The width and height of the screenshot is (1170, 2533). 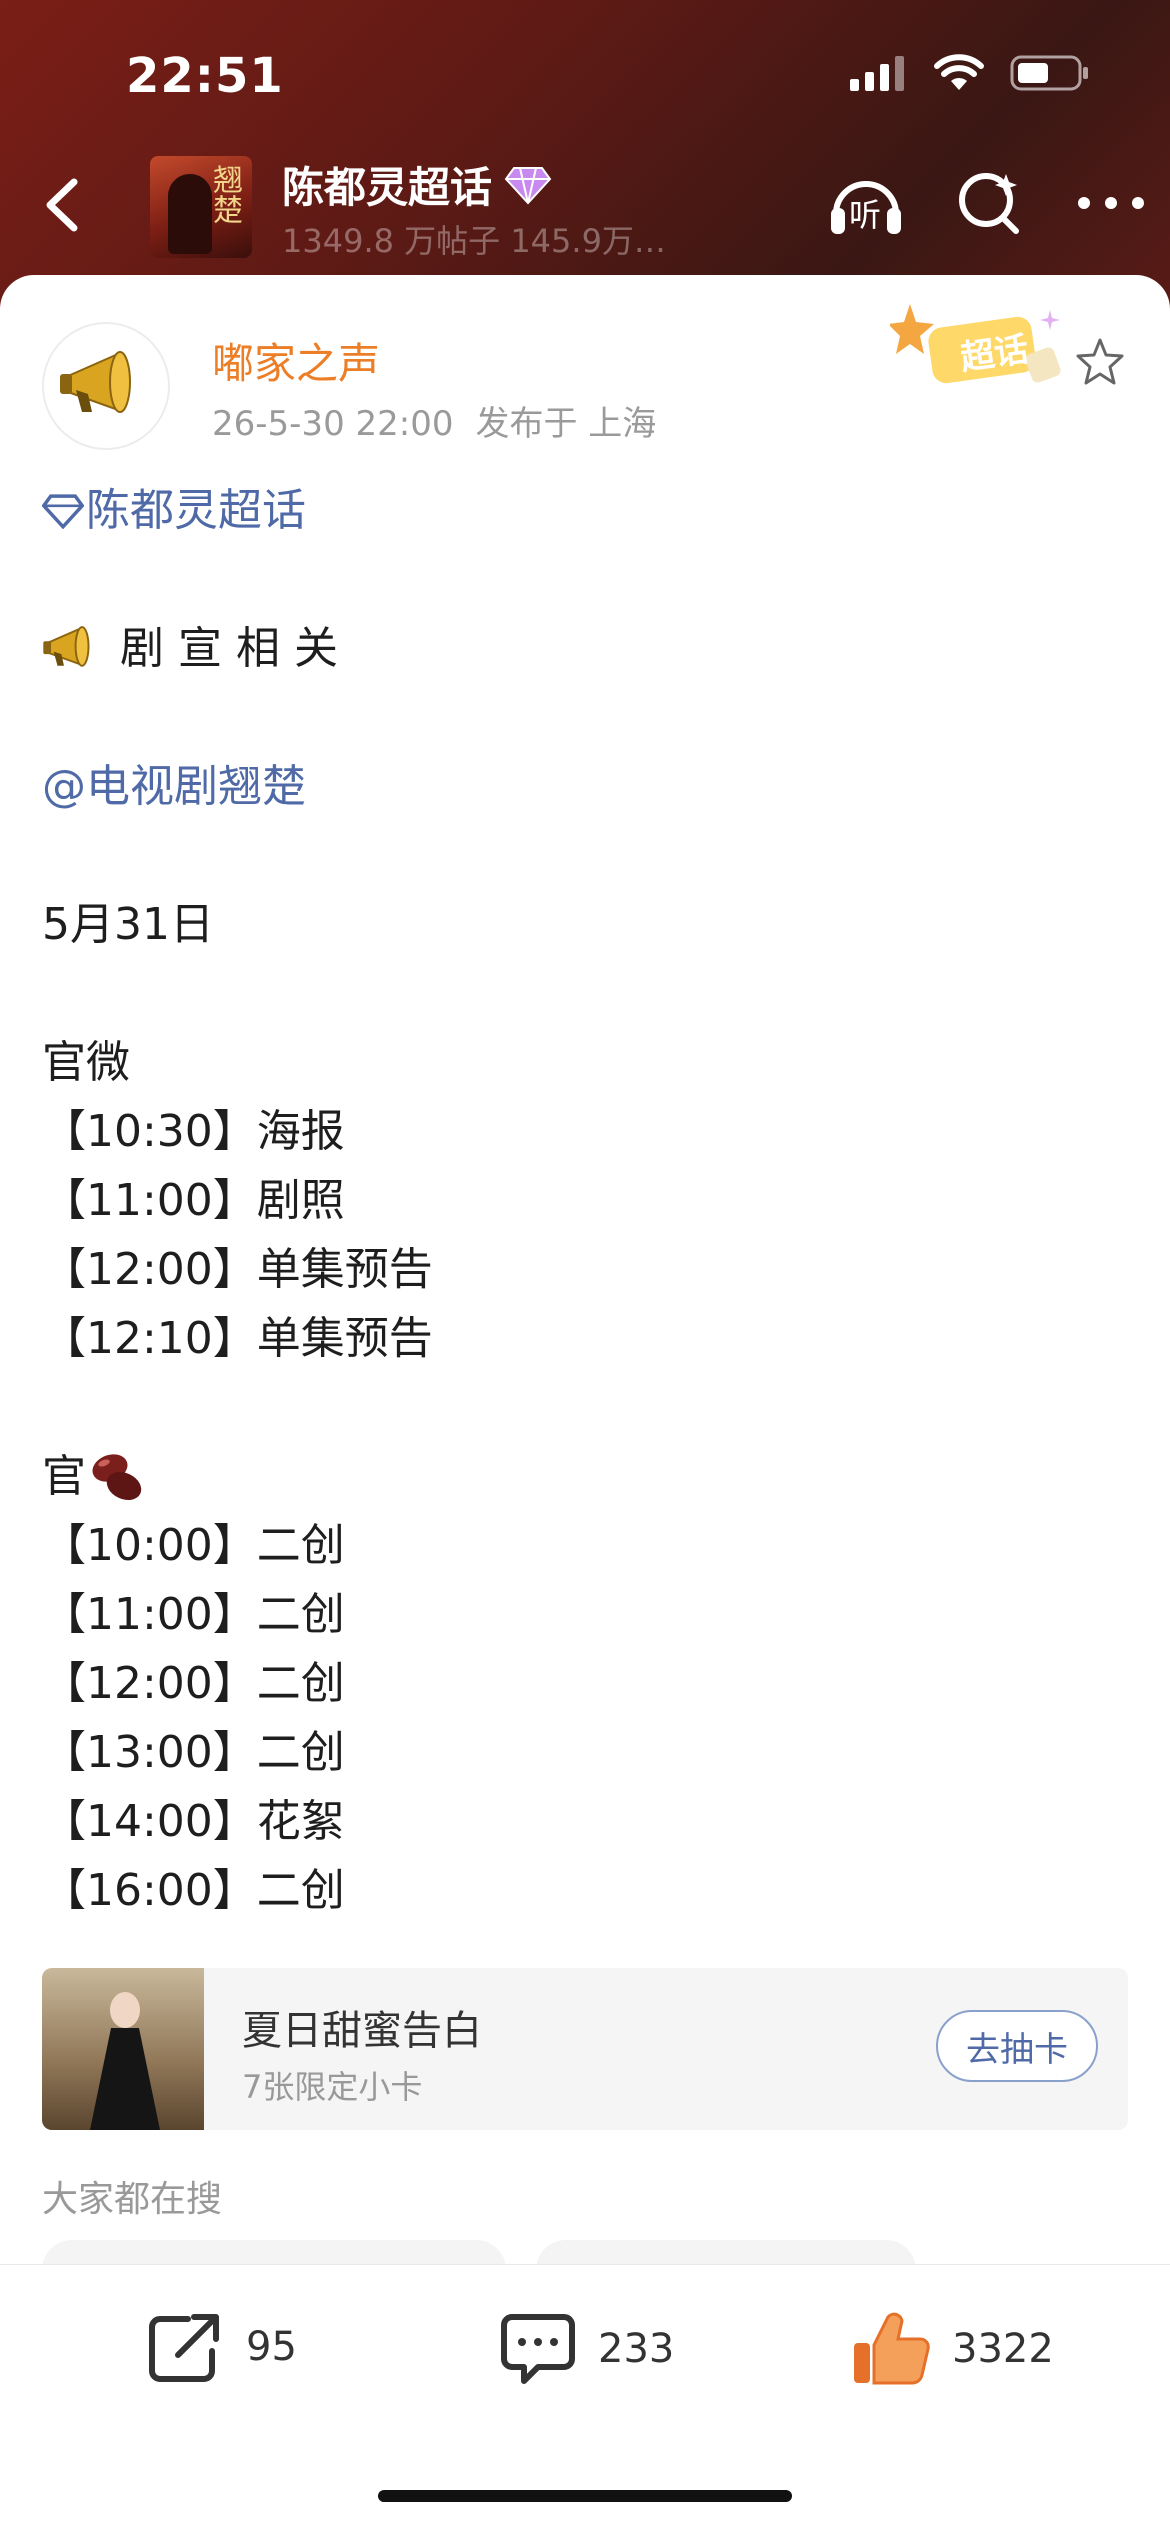 I want to click on schedule-item: 【12:10】单集预告, so click(x=237, y=1338).